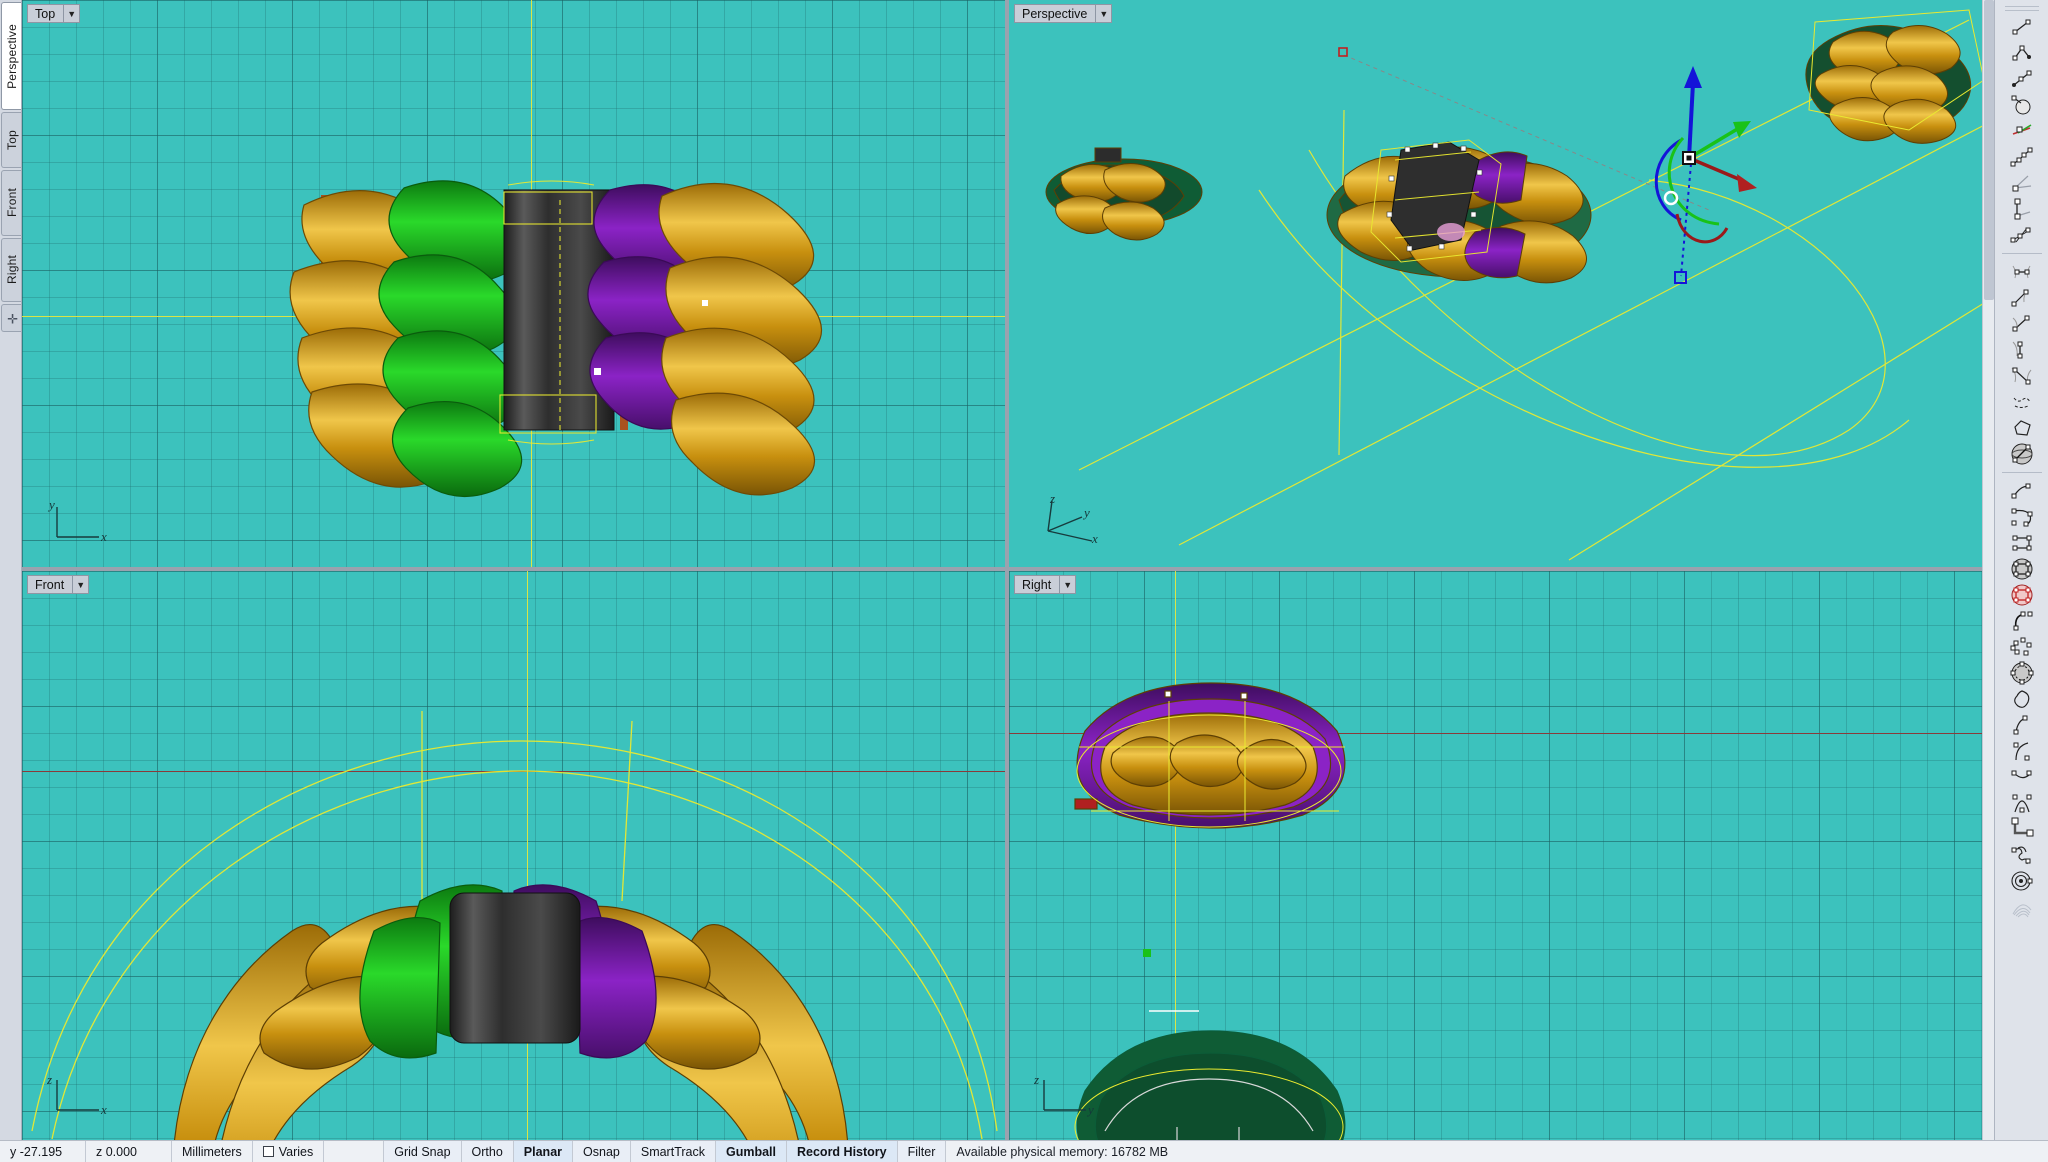  I want to click on viewport-top-title-tab: Top ▼, so click(54, 13).